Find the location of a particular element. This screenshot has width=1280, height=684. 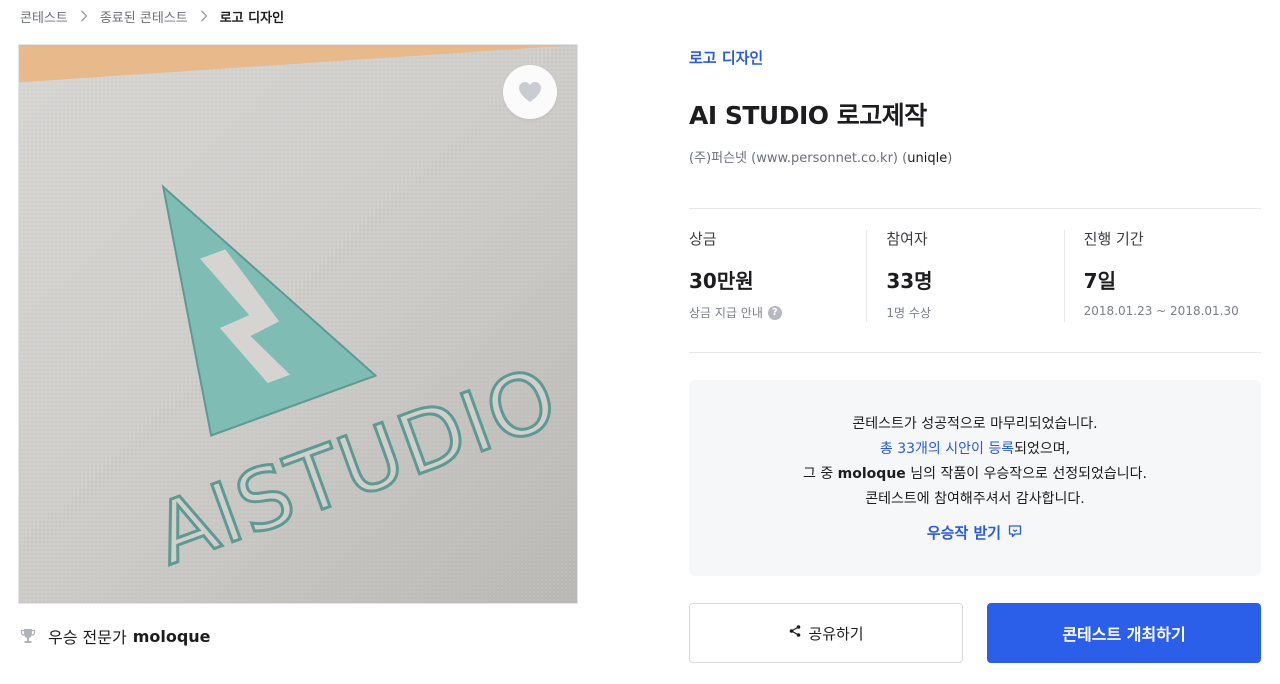

notice-line-4: 콘테스트에 참여해주셔서 감사합니다. is located at coordinates (975, 499).